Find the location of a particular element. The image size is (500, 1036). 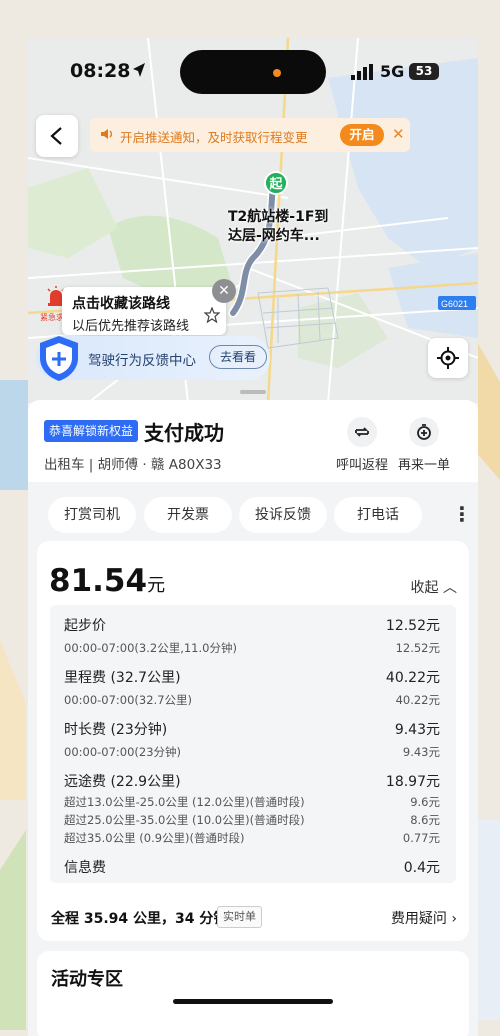

home-indicator is located at coordinates (253, 1001).